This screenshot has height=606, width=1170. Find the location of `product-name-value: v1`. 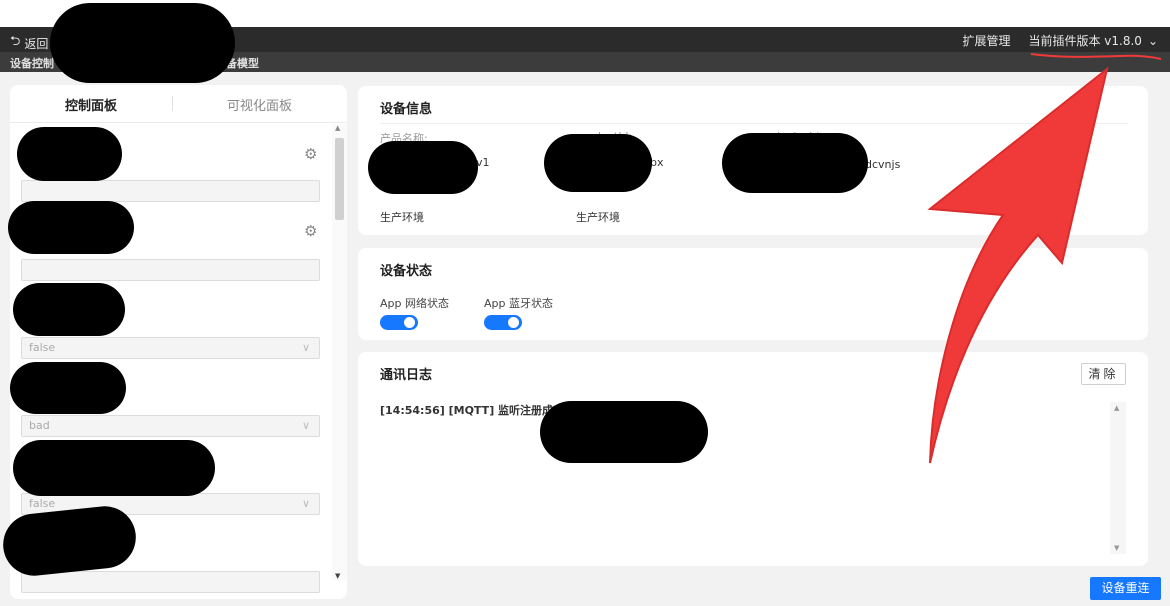

product-name-value: v1 is located at coordinates (483, 162).